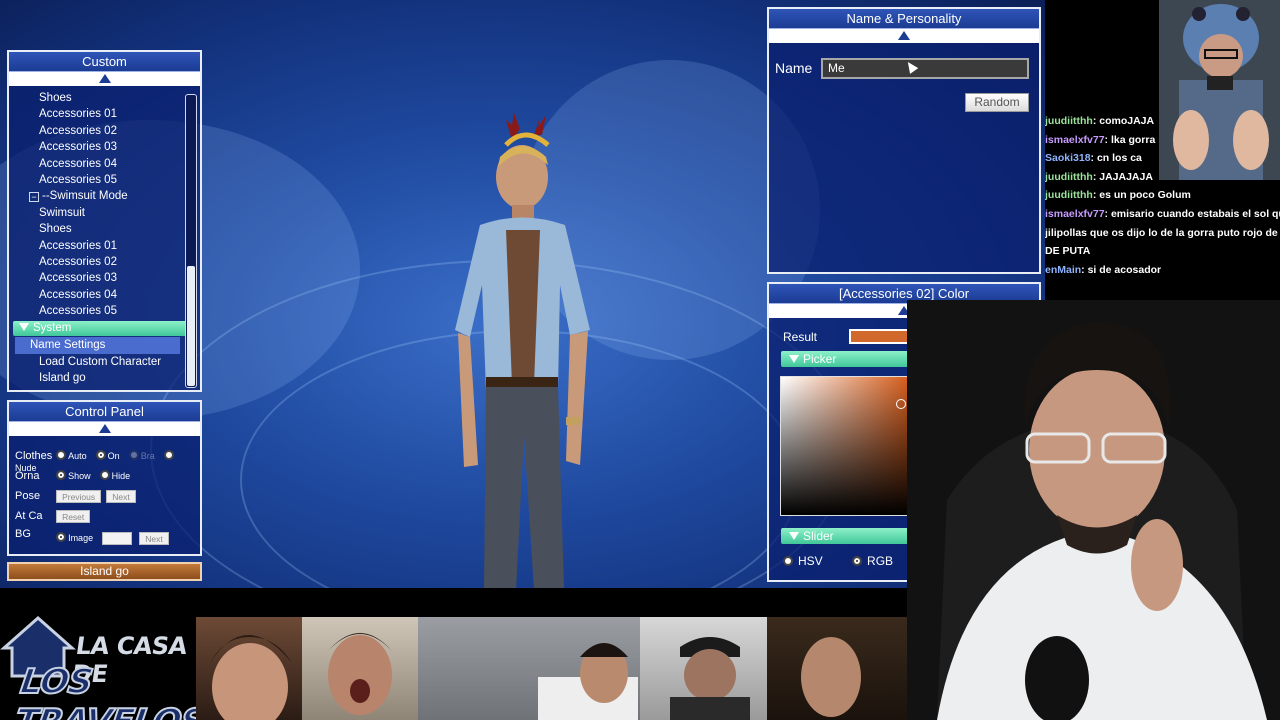 The image size is (1280, 720). I want to click on orna-hide-radio, so click(104, 475).